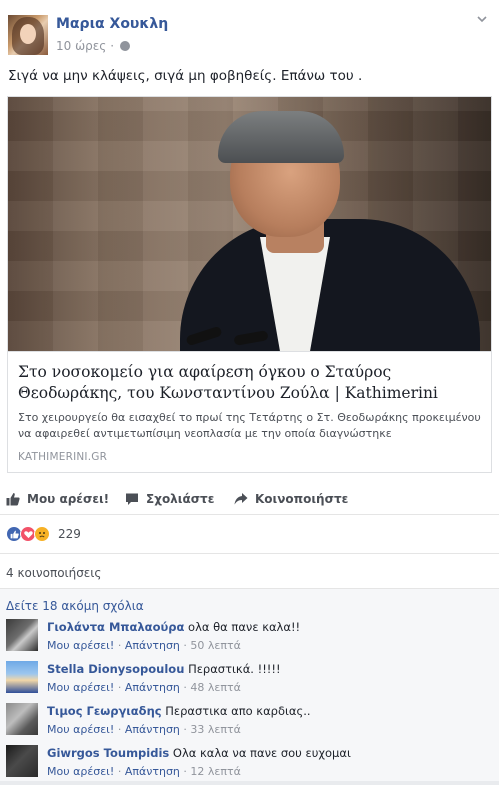 Image resolution: width=499 pixels, height=785 pixels. Describe the element at coordinates (63, 457) in the screenshot. I see `link-domain: KATHIMERINI.GR` at that location.